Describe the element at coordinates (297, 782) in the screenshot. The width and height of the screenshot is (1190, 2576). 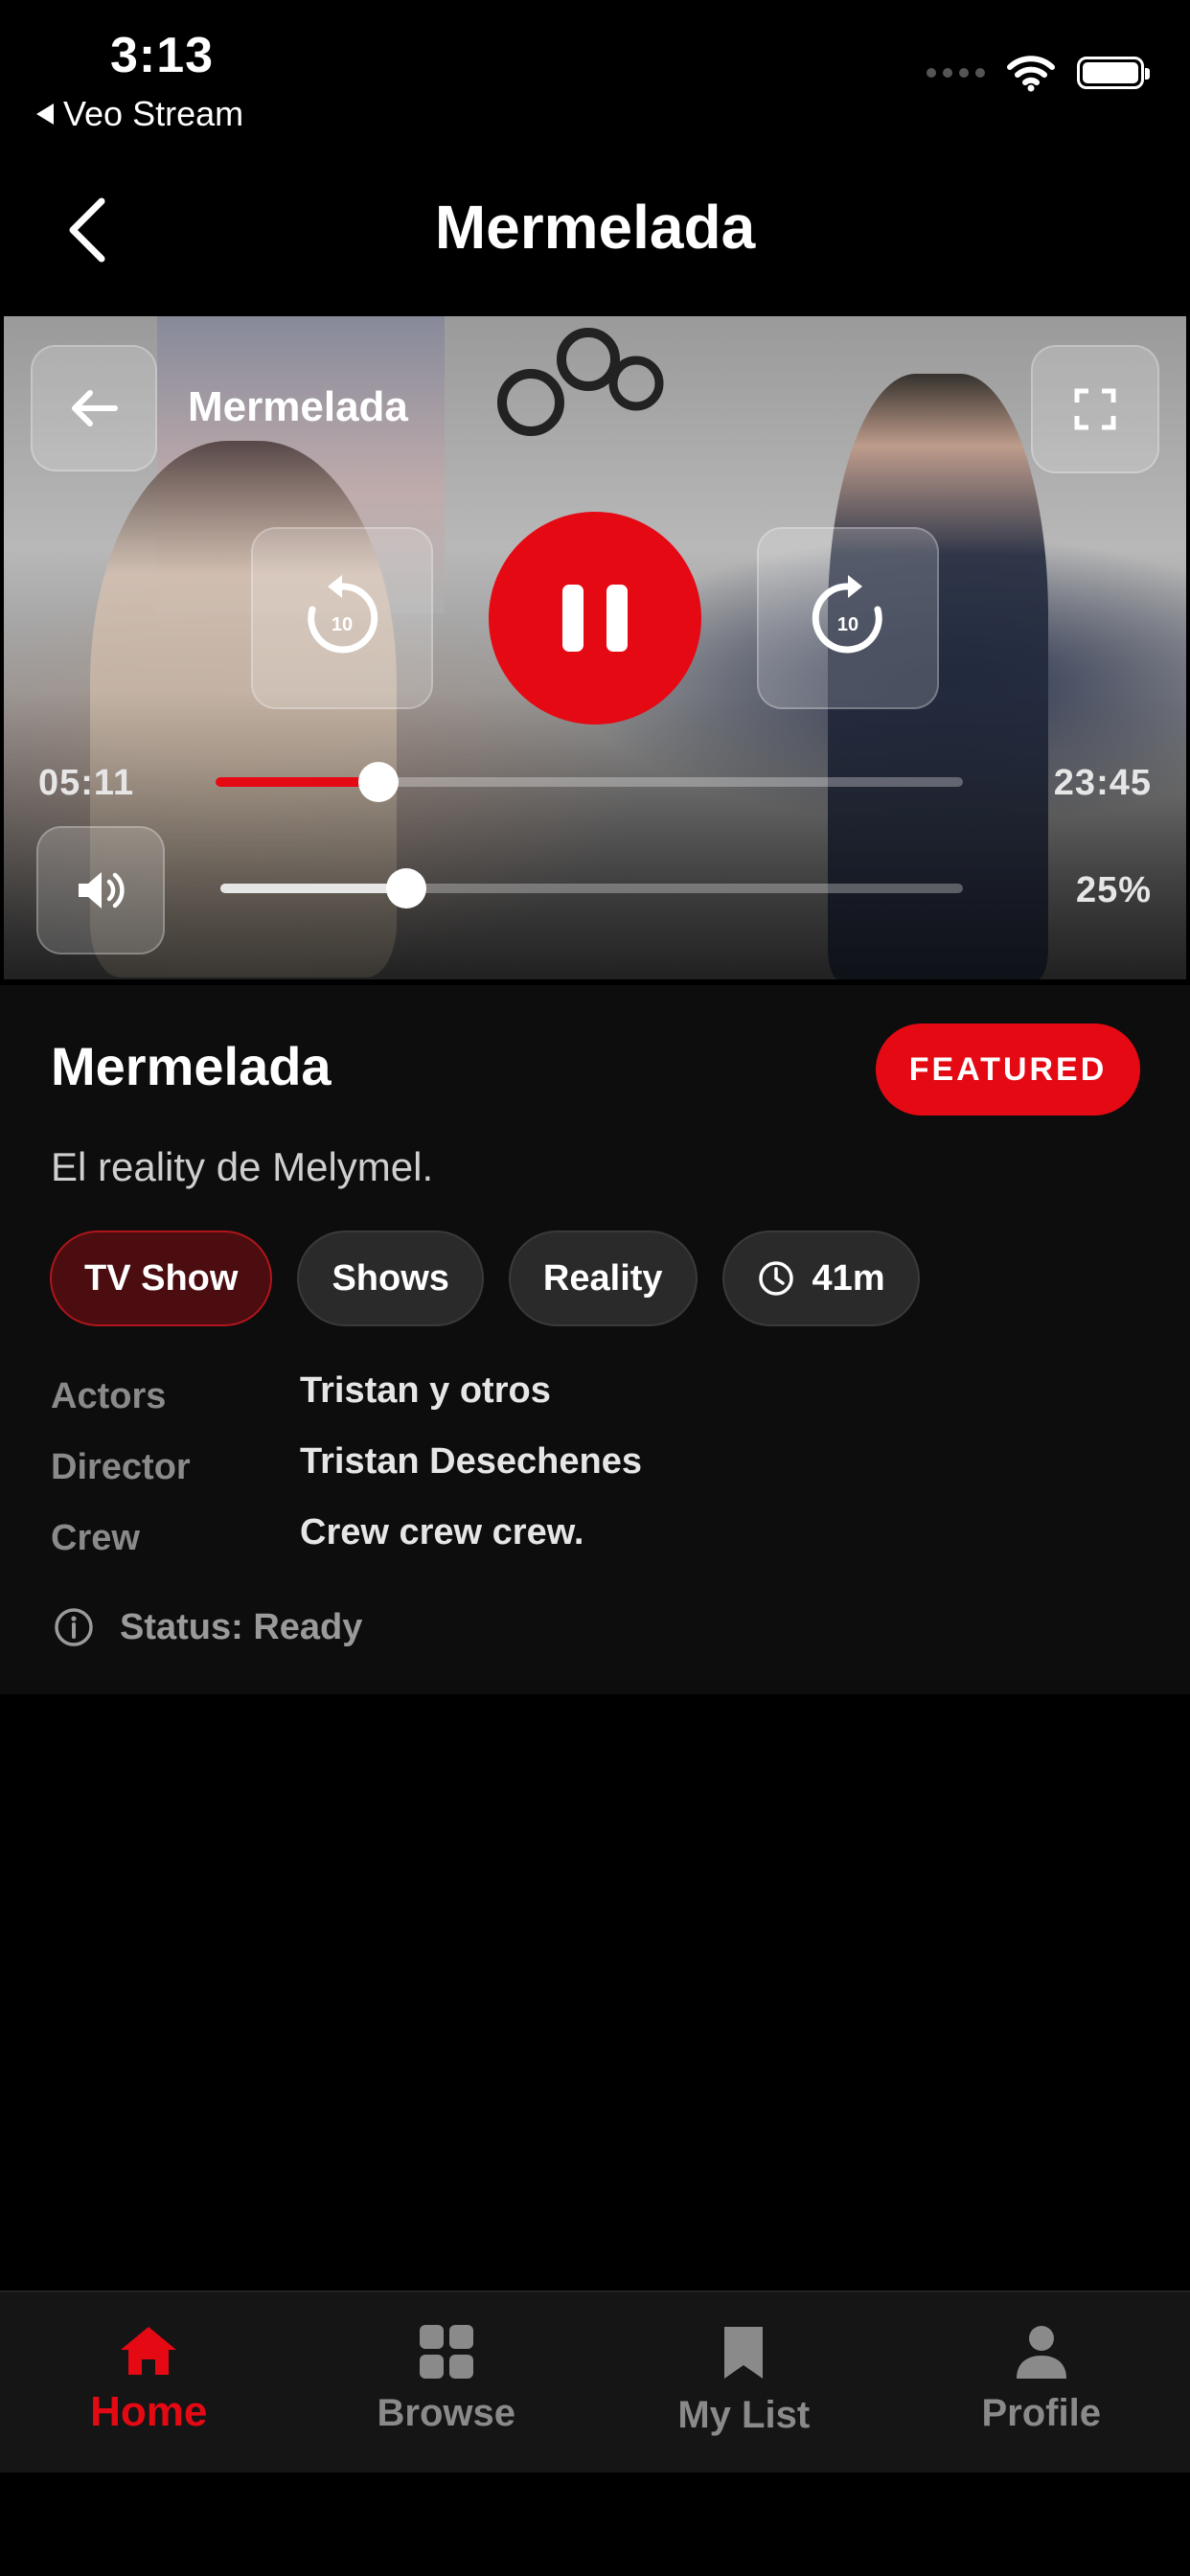
I see `progress-fill` at that location.